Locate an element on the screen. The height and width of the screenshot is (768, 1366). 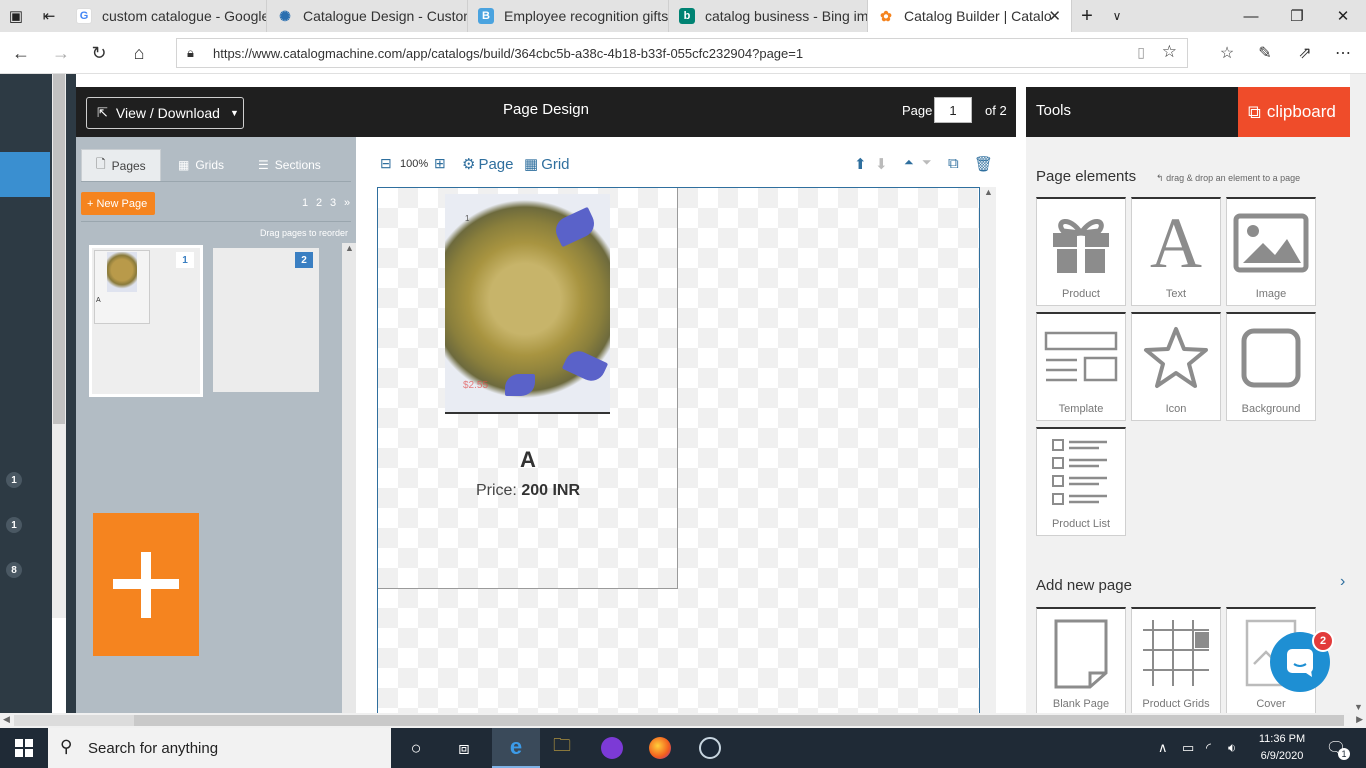
thumbnails-scrollbar: ▲ is located at coordinates (349, 478).